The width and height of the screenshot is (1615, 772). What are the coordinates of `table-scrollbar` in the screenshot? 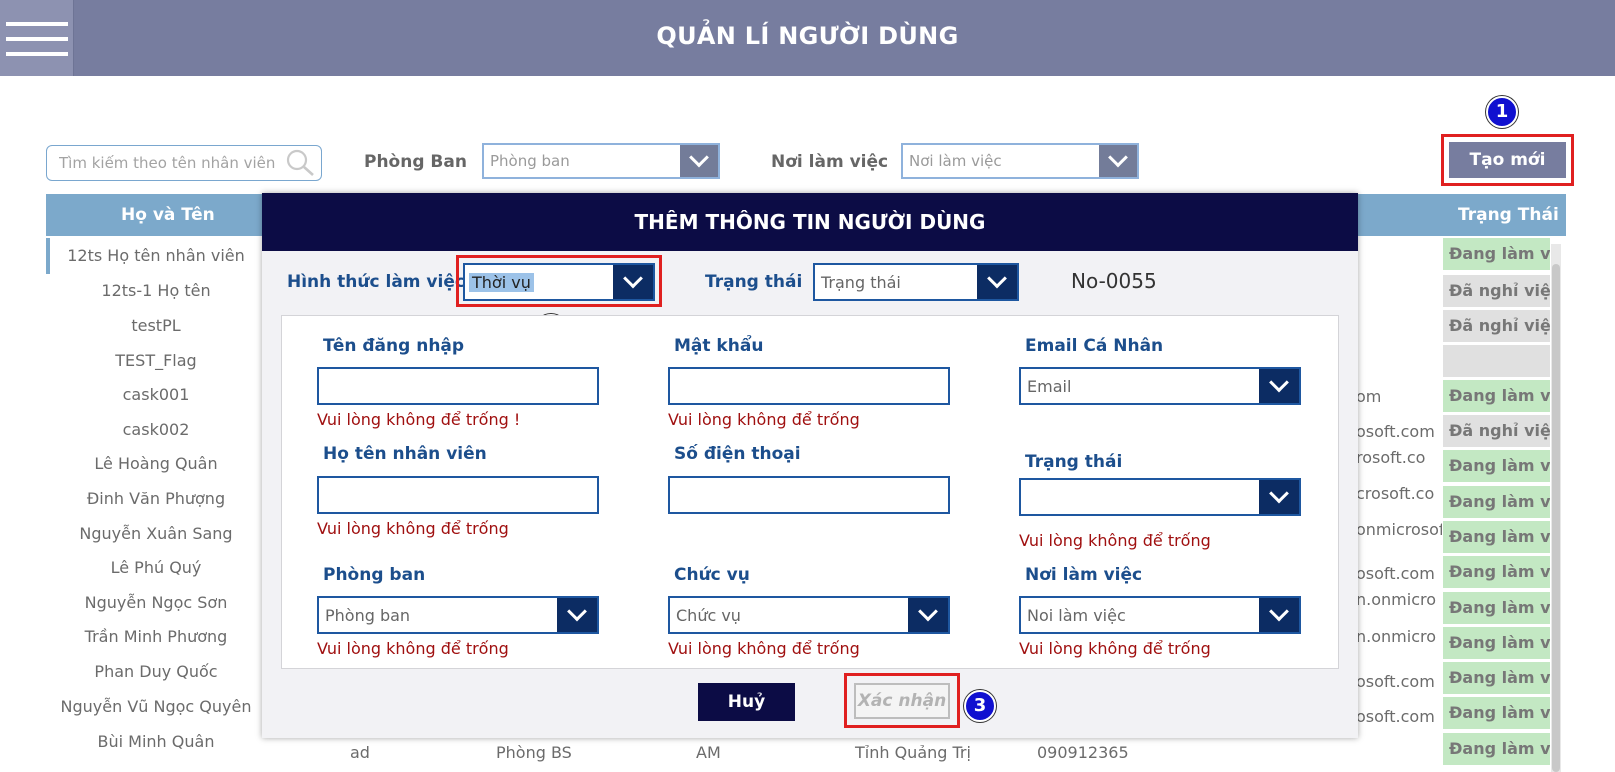 It's located at (1556, 508).